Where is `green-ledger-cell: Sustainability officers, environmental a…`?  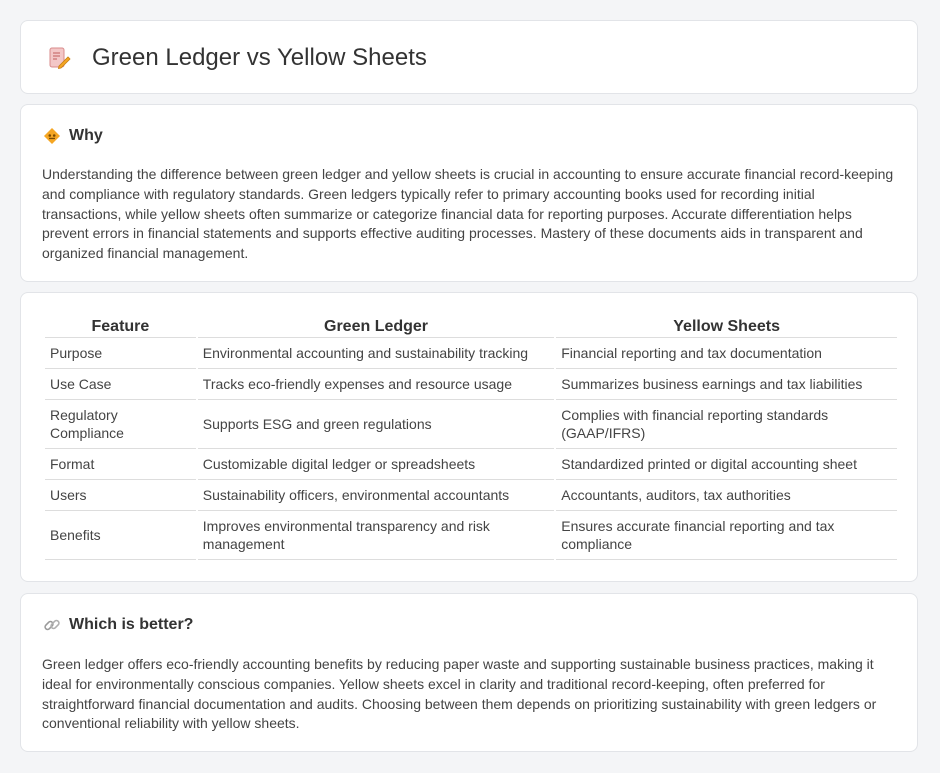
green-ledger-cell: Sustainability officers, environmental a… is located at coordinates (376, 495).